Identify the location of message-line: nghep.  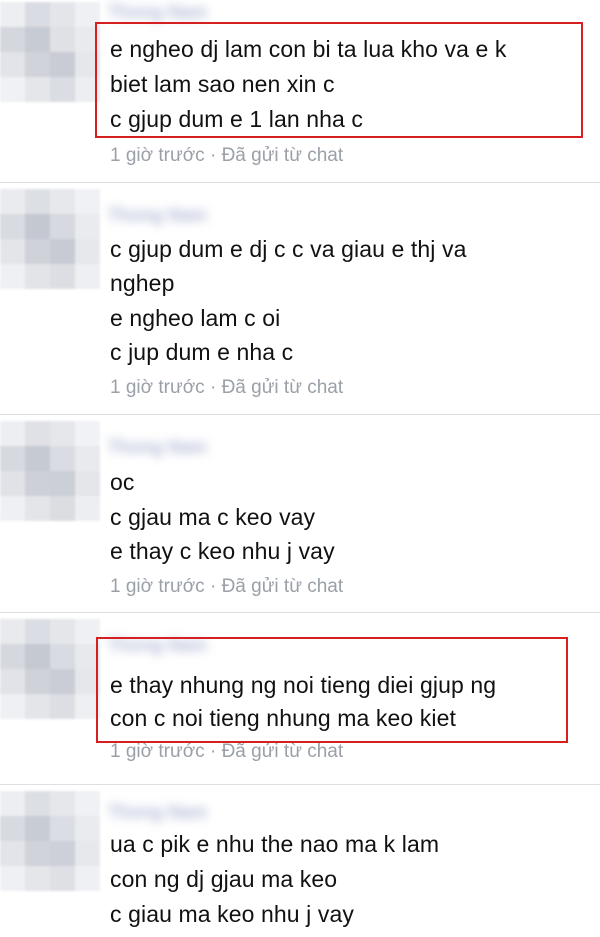
(142, 283).